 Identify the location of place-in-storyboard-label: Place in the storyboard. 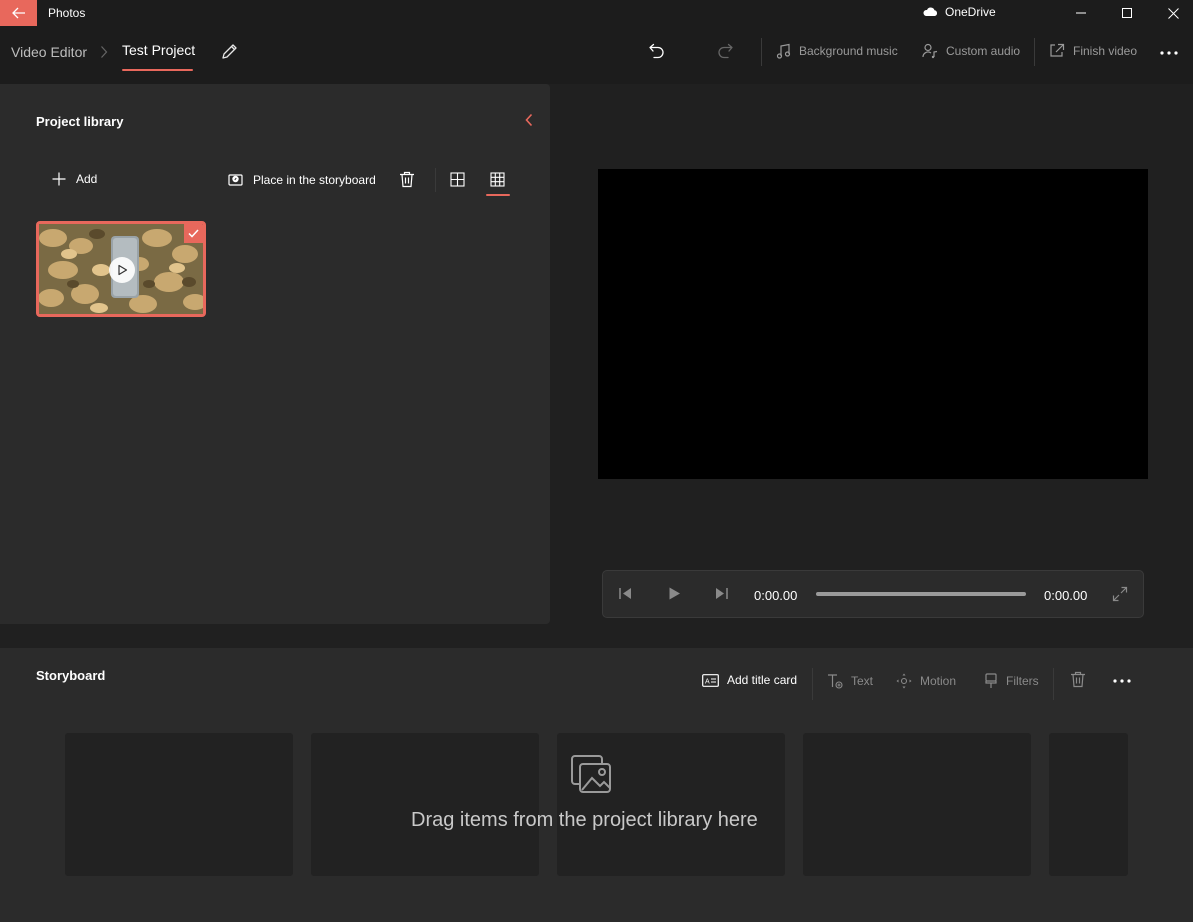
(314, 179).